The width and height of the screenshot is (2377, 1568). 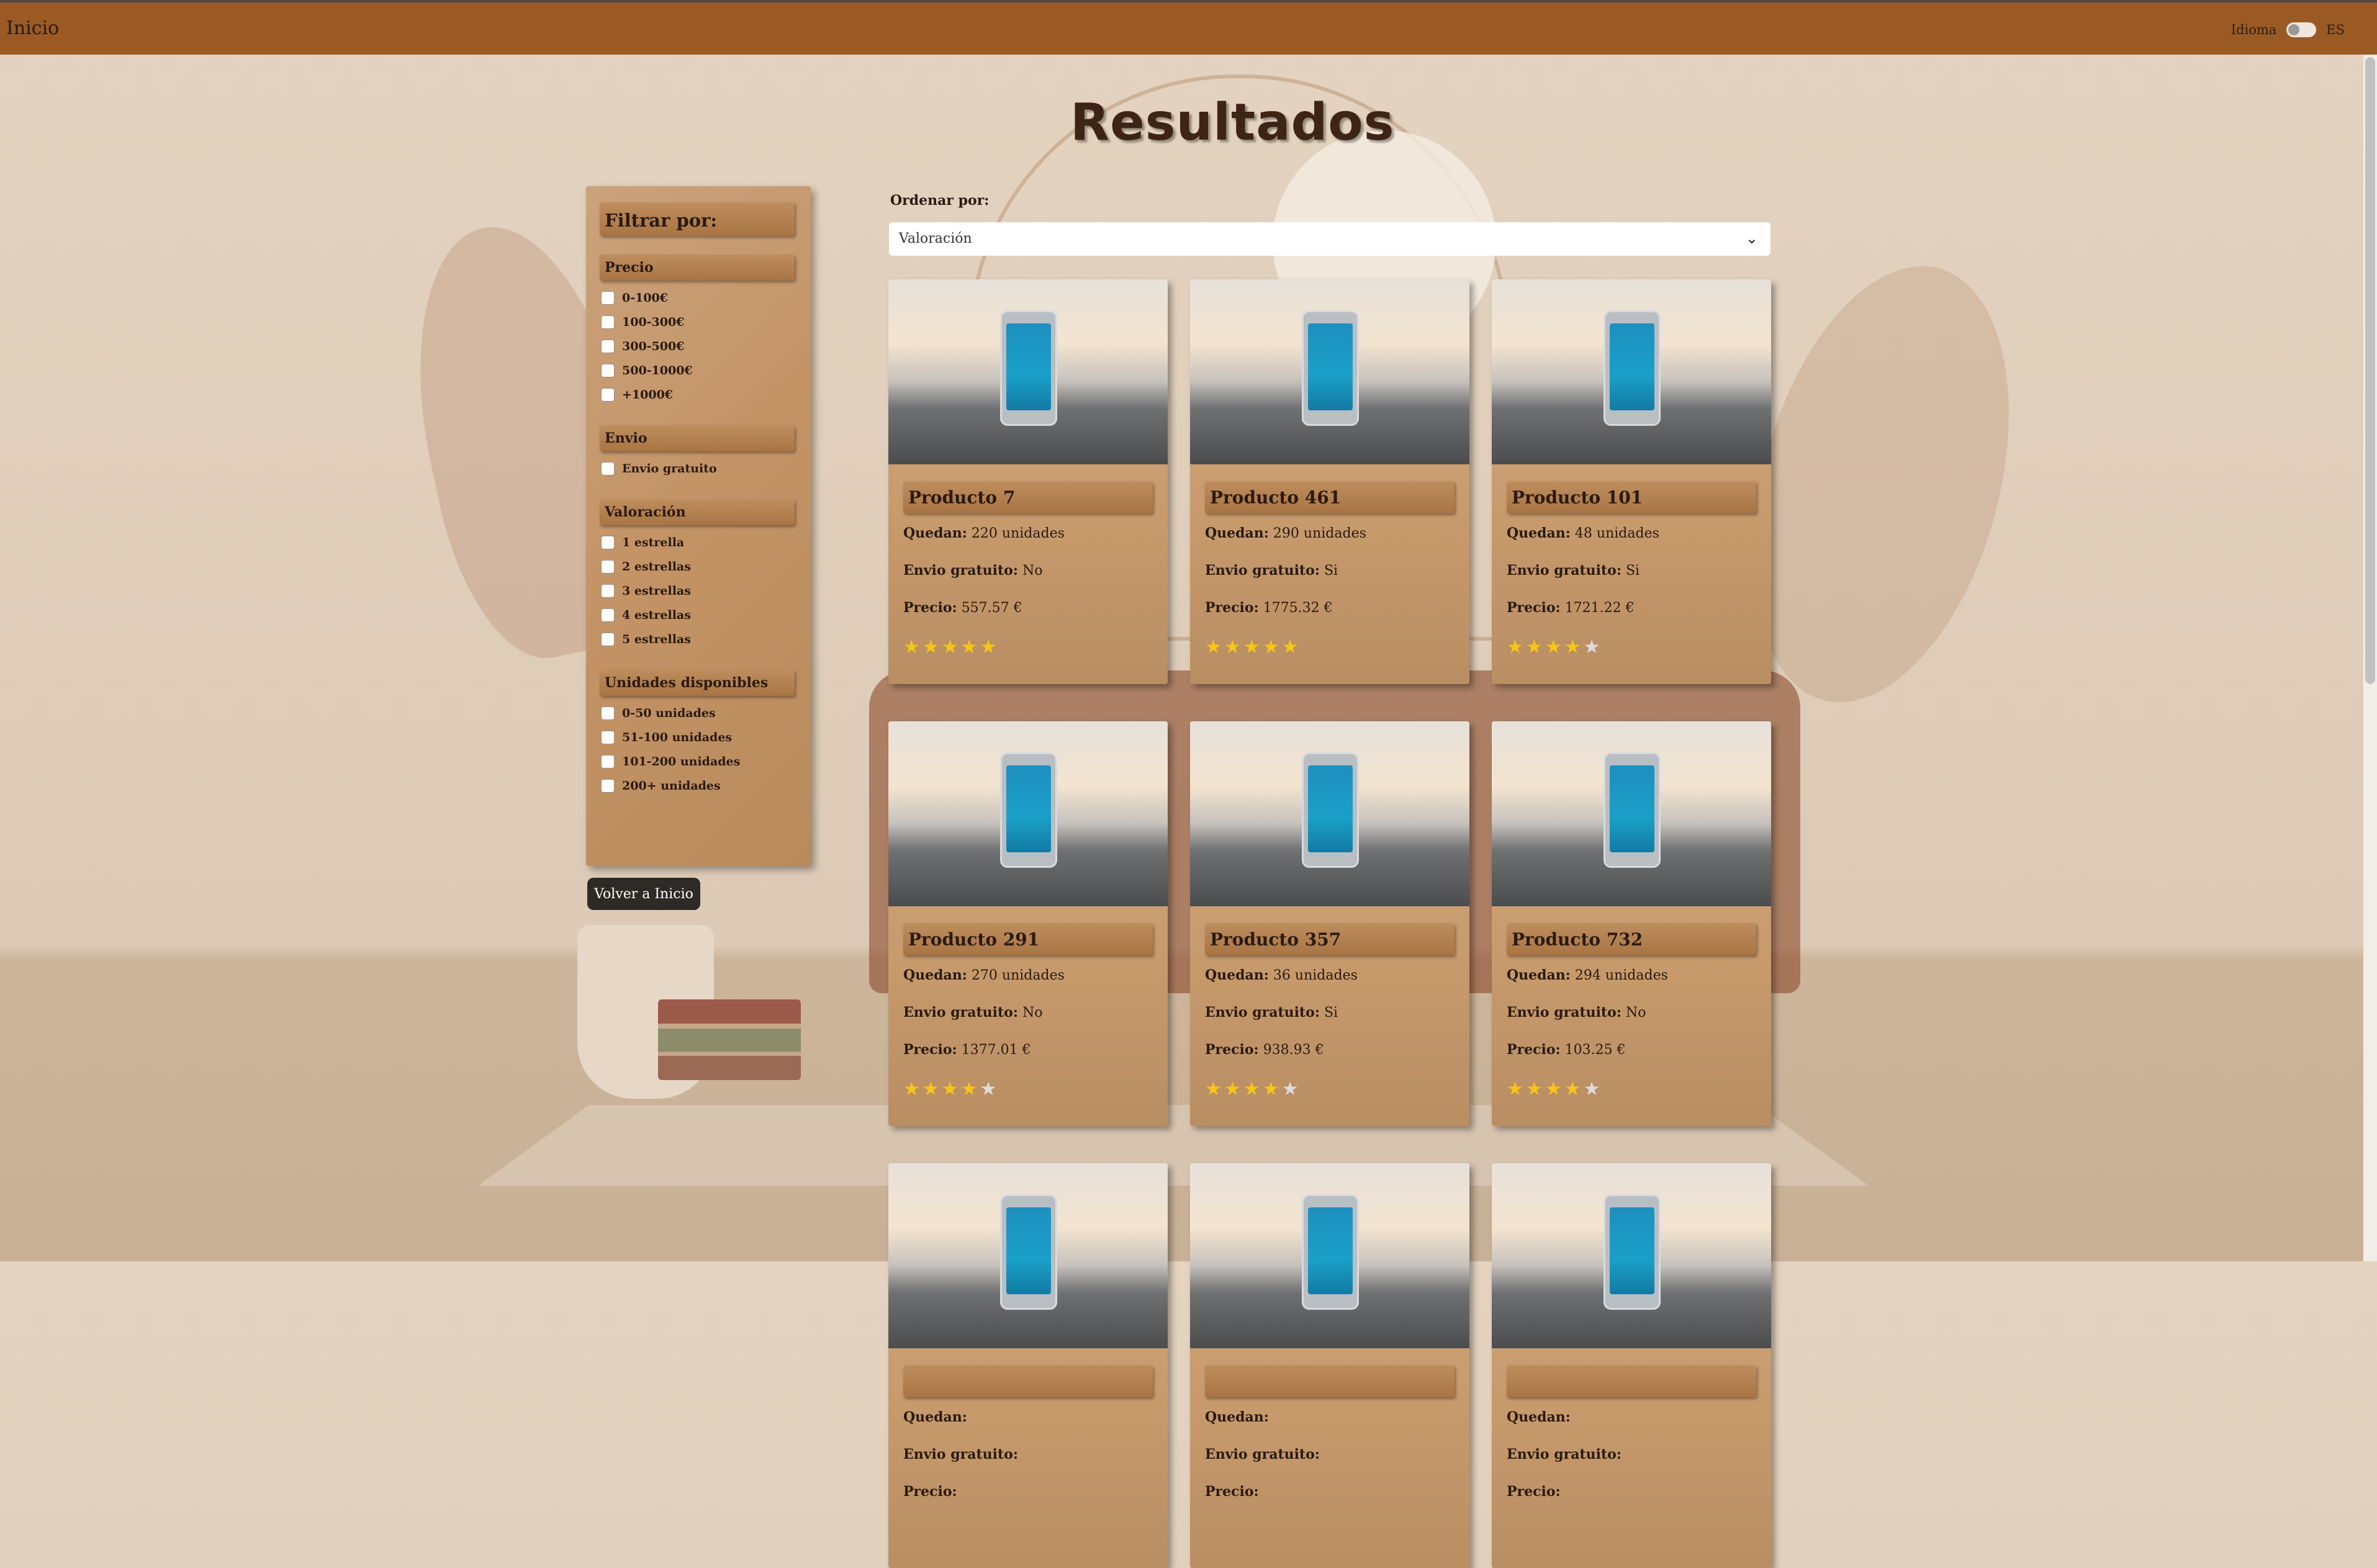 What do you see at coordinates (698, 468) in the screenshot?
I see `filter-option: Envio gratuito` at bounding box center [698, 468].